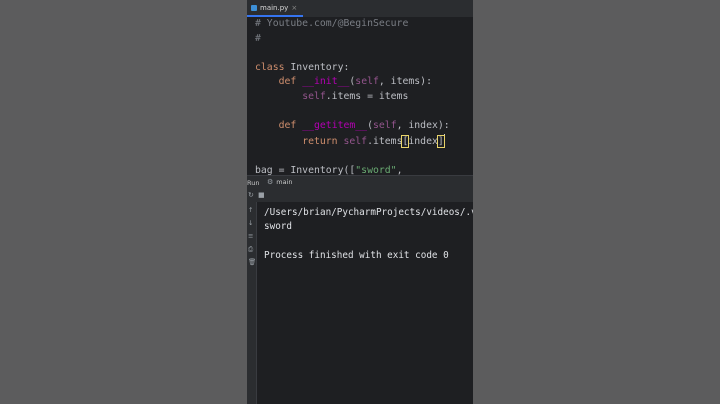 The width and height of the screenshot is (720, 404). I want to click on editor-tab-main-py: main.py ×, so click(275, 8).